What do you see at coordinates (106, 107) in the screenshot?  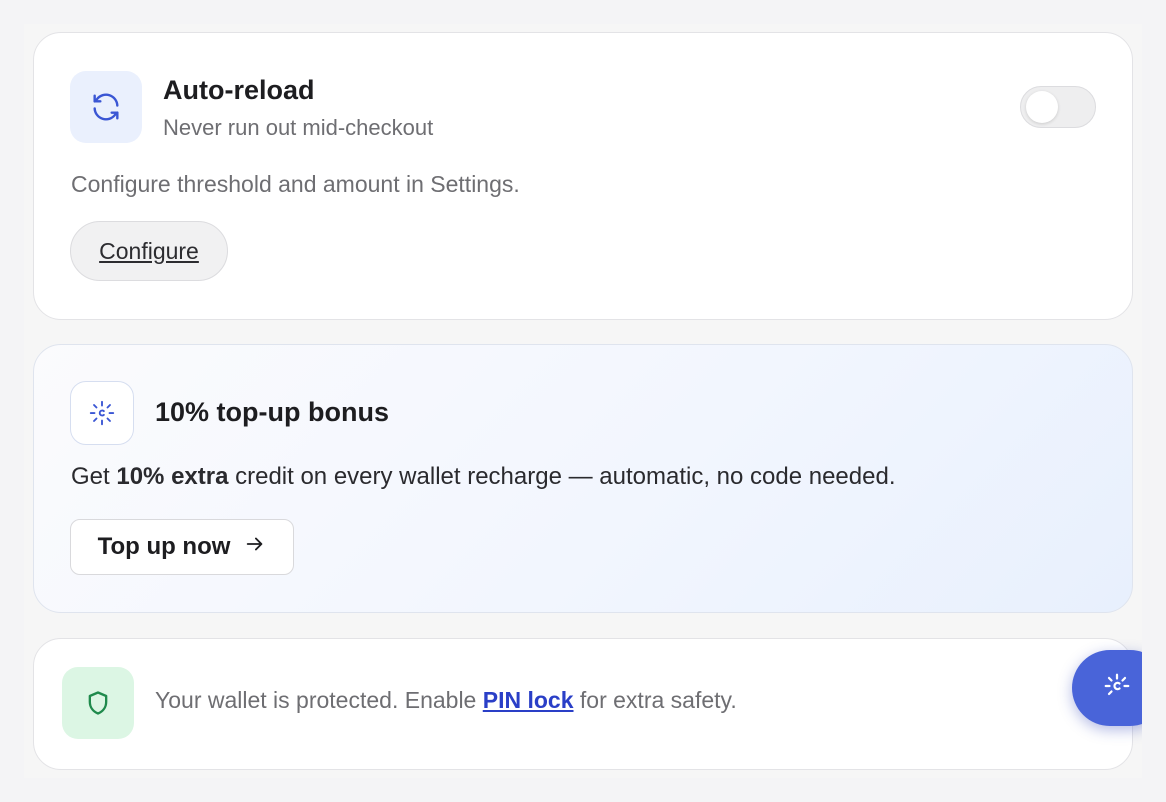 I see `refresh-icon` at bounding box center [106, 107].